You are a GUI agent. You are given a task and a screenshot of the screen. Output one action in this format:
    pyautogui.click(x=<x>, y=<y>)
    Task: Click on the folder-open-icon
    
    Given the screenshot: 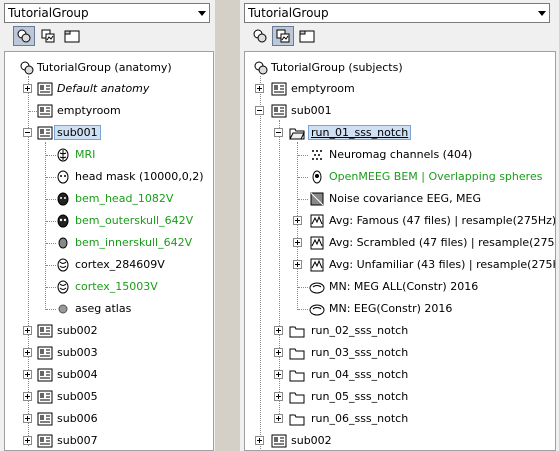 What is the action you would take?
    pyautogui.click(x=297, y=133)
    